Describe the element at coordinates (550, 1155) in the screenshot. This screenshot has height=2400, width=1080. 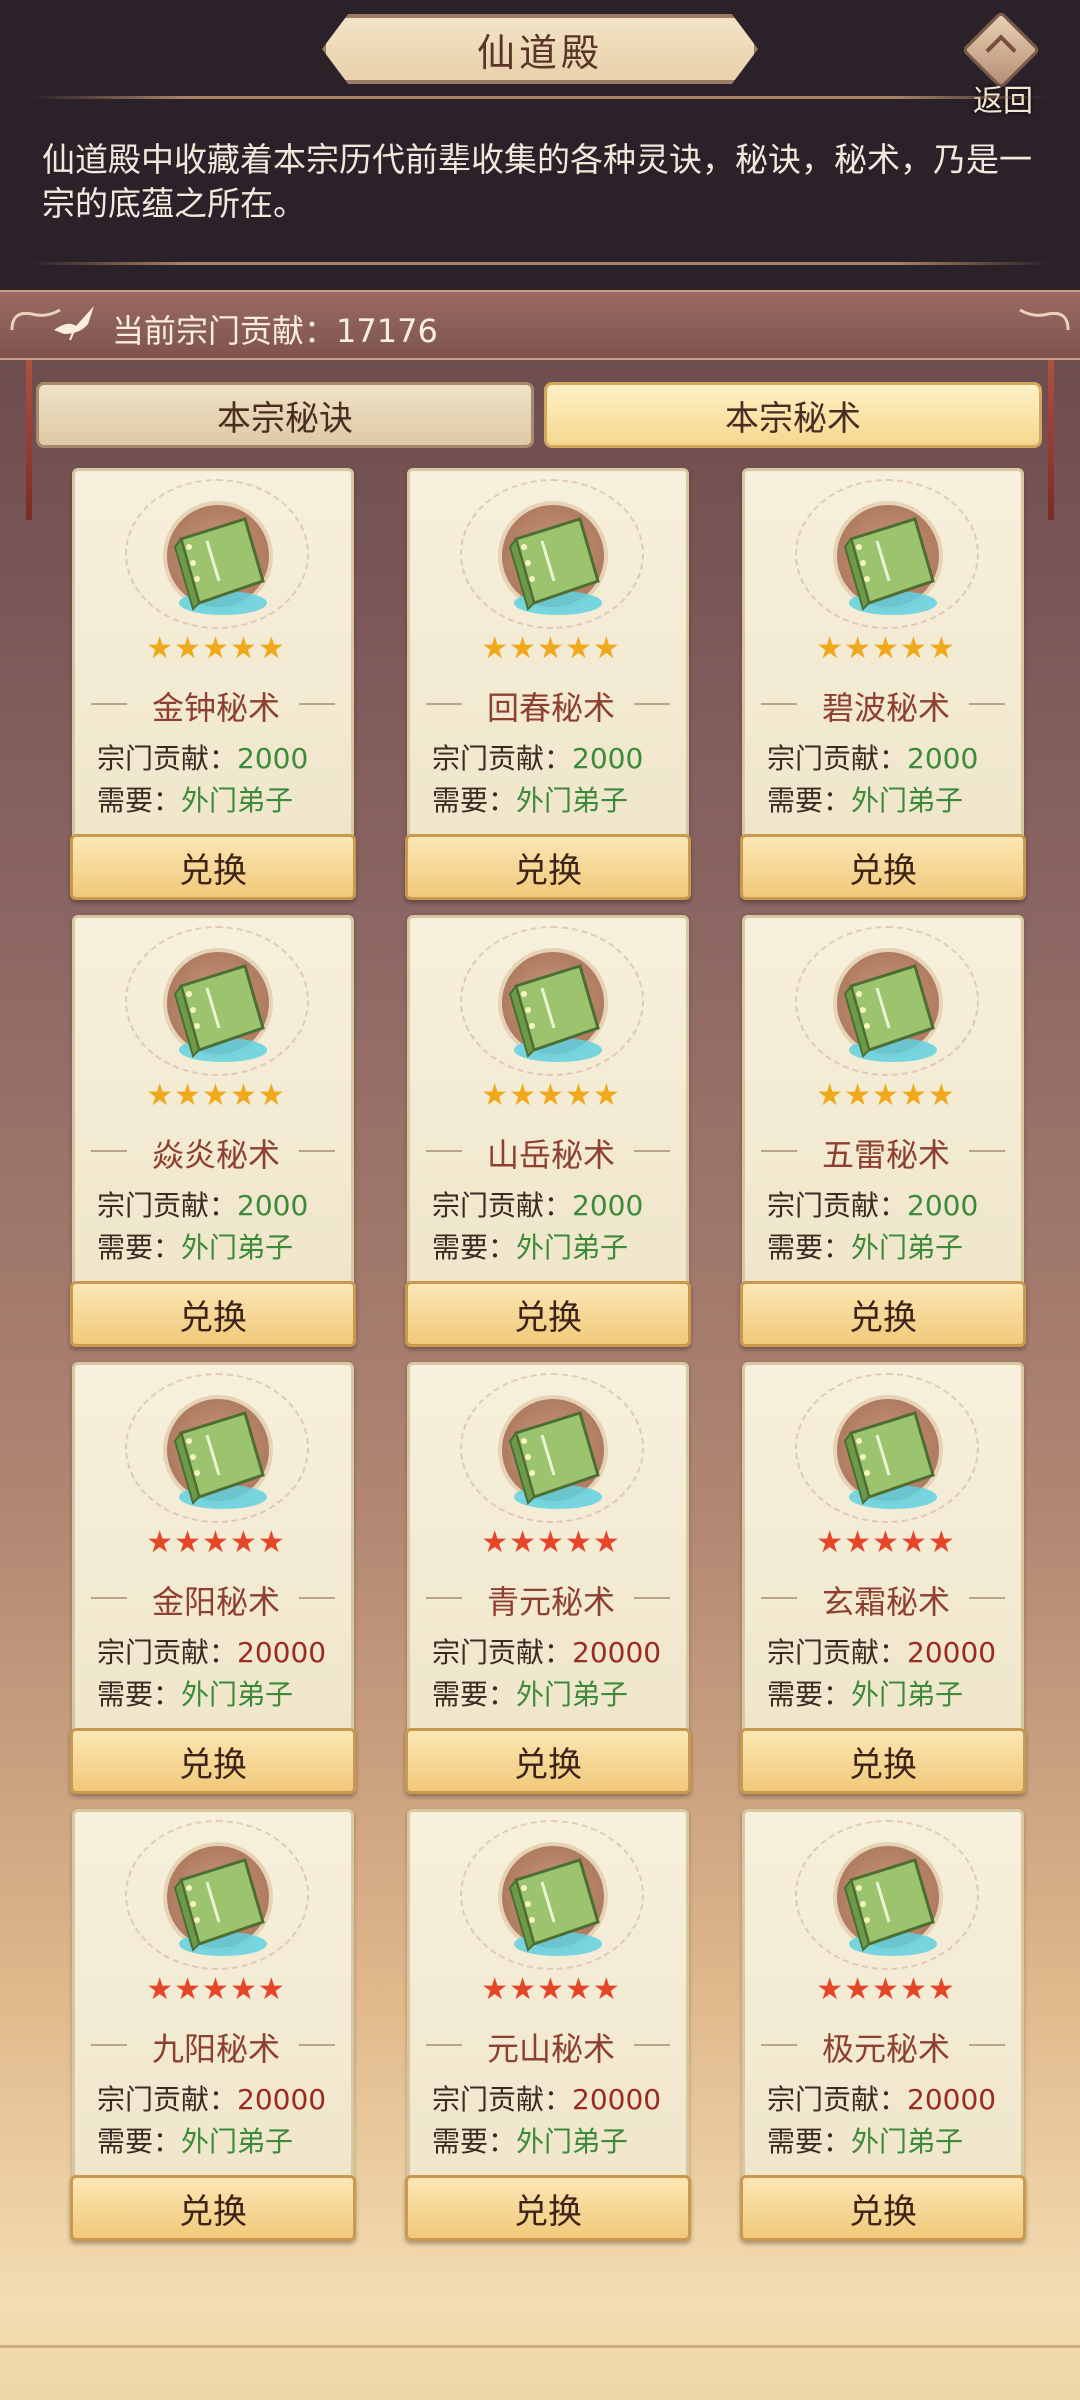
I see `skill-name: 山岳秘术` at that location.